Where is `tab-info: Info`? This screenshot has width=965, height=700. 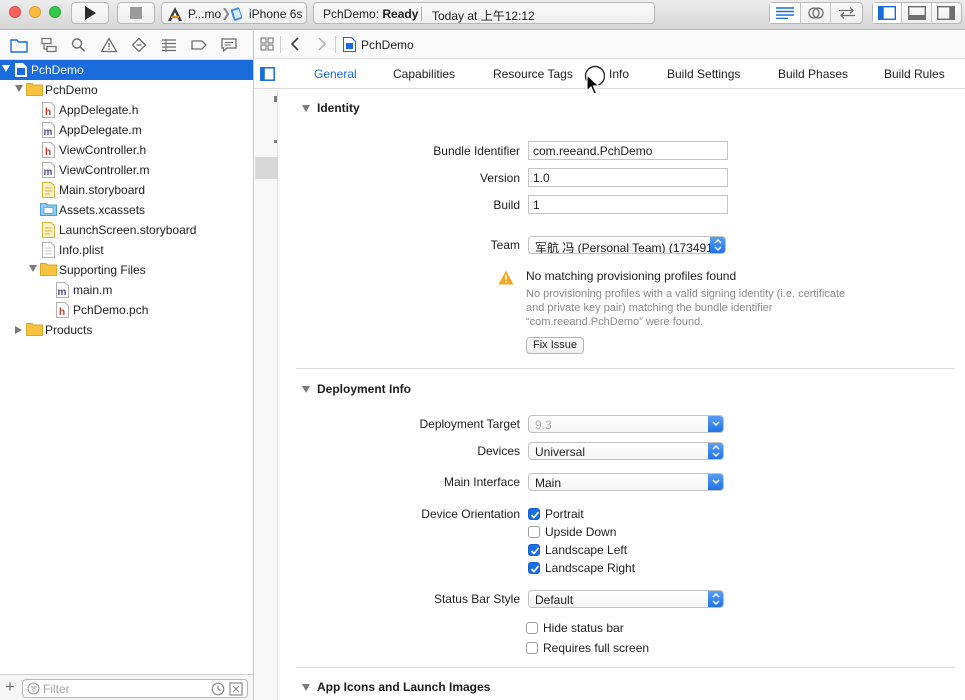
tab-info: Info is located at coordinates (619, 74).